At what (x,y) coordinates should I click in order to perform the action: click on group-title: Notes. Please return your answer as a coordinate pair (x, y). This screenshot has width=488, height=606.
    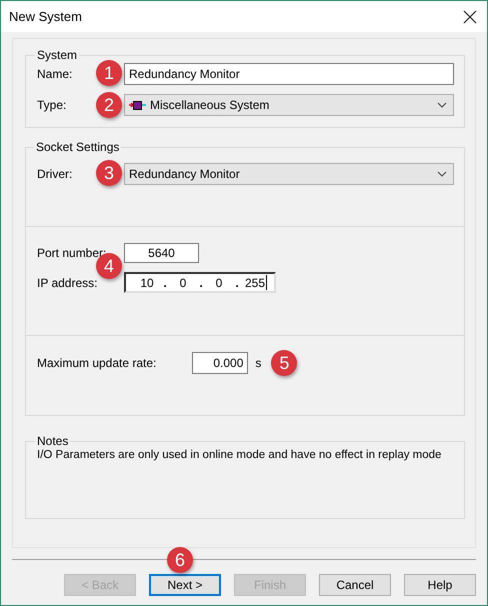
    Looking at the image, I should click on (53, 441).